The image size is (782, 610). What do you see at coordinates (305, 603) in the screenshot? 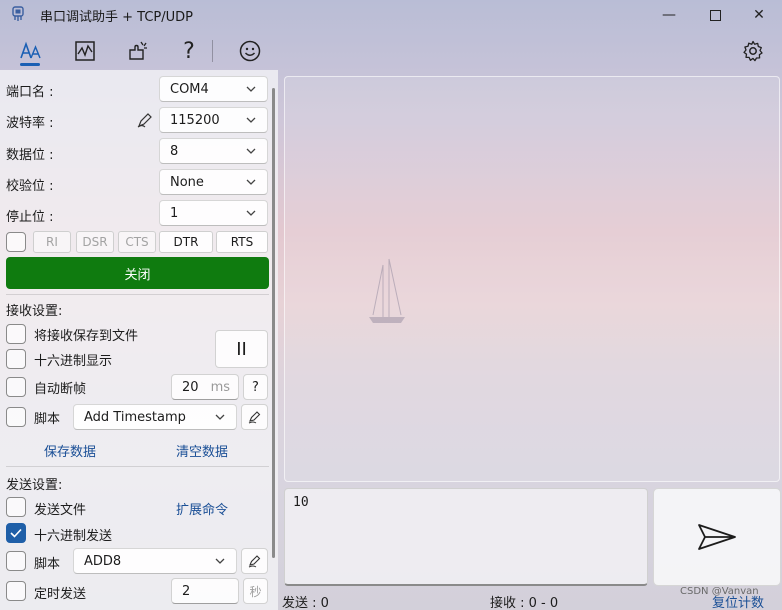
I see `sent-count: 发送 : 0` at bounding box center [305, 603].